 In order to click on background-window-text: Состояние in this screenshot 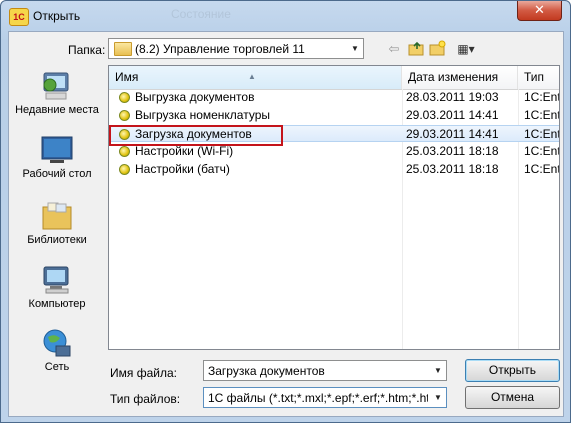, I will do `click(201, 14)`.